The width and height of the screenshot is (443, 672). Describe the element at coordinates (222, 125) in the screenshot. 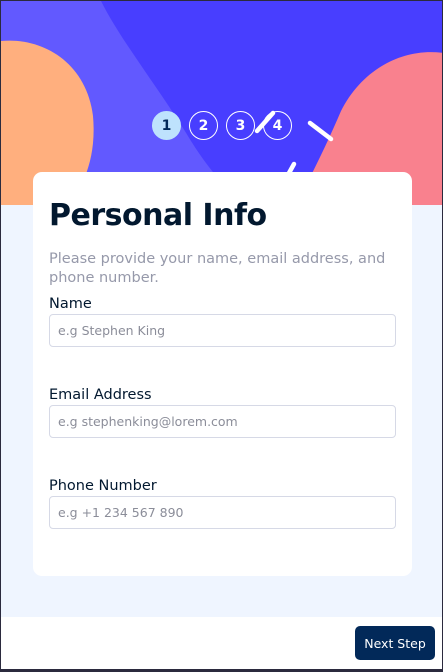

I see `step-indicator: 1 2 3 4` at that location.